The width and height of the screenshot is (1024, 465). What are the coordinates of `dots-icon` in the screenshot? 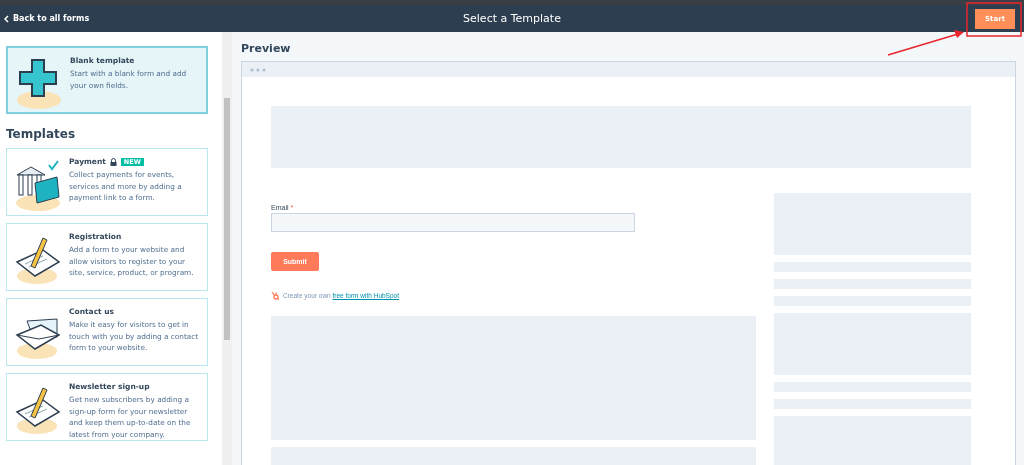 It's located at (259, 69).